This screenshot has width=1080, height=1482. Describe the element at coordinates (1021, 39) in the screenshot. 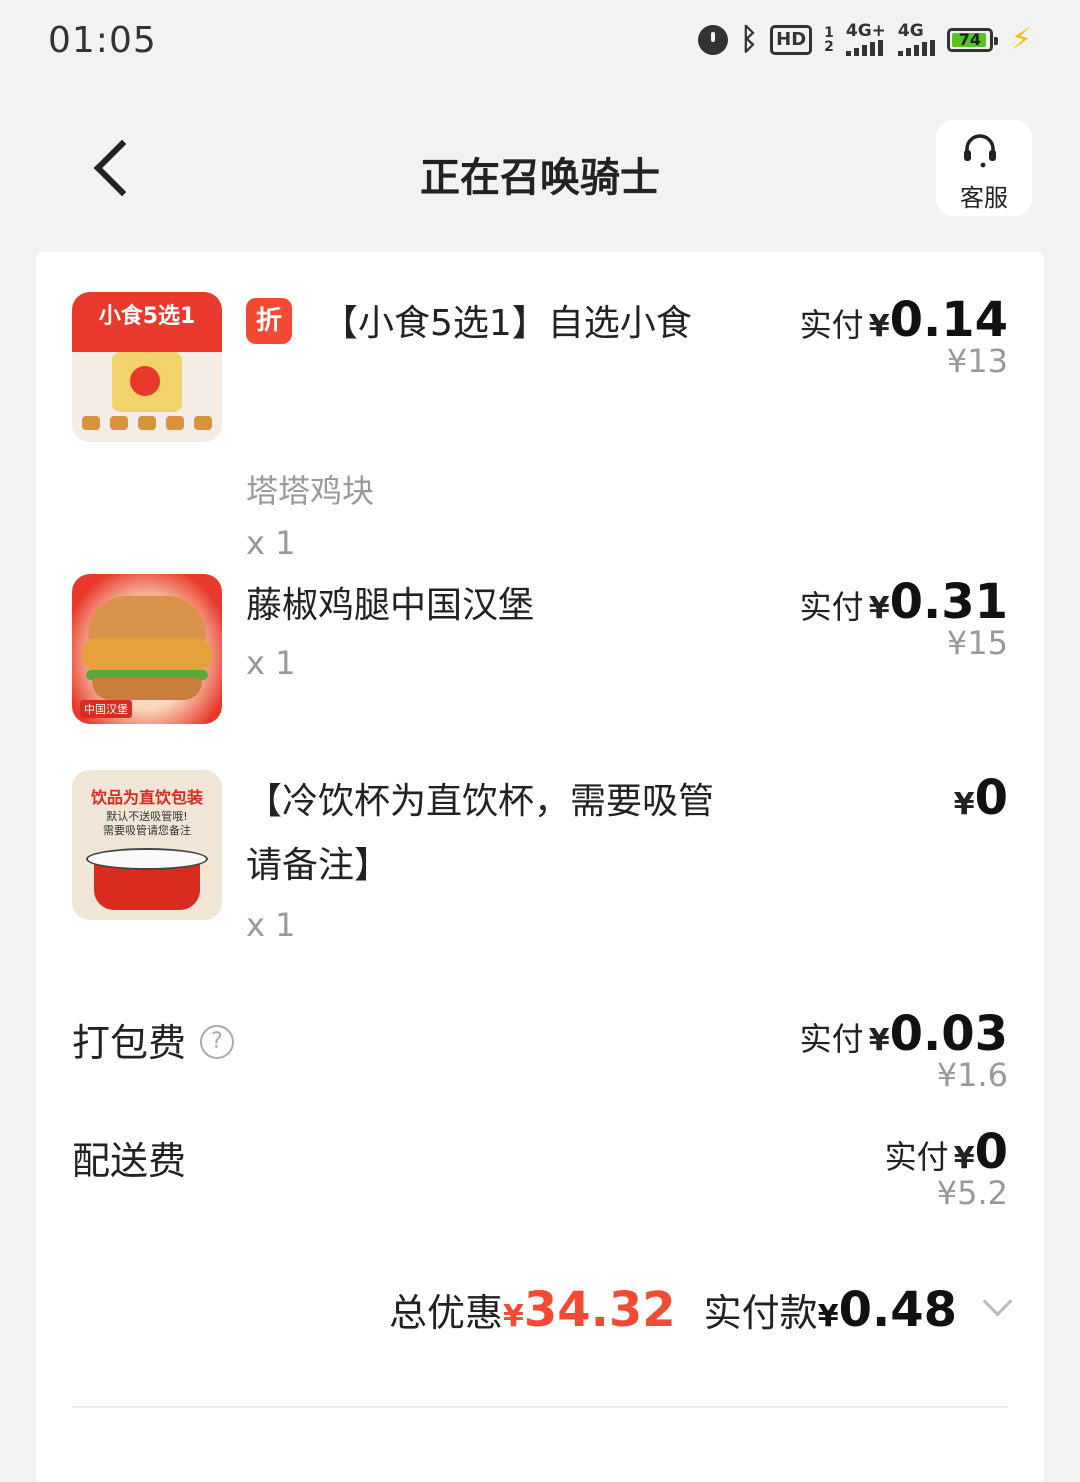

I see `charging-icon: ⚡` at that location.